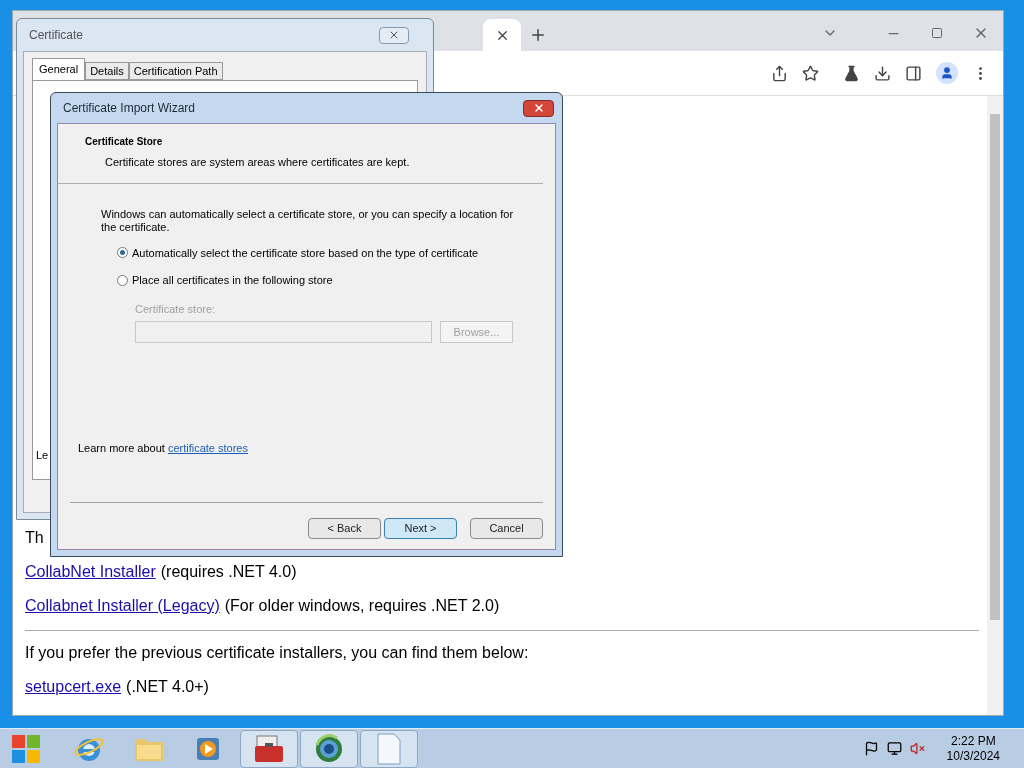 The image size is (1024, 768). What do you see at coordinates (871, 748) in the screenshot?
I see `flag-icon` at bounding box center [871, 748].